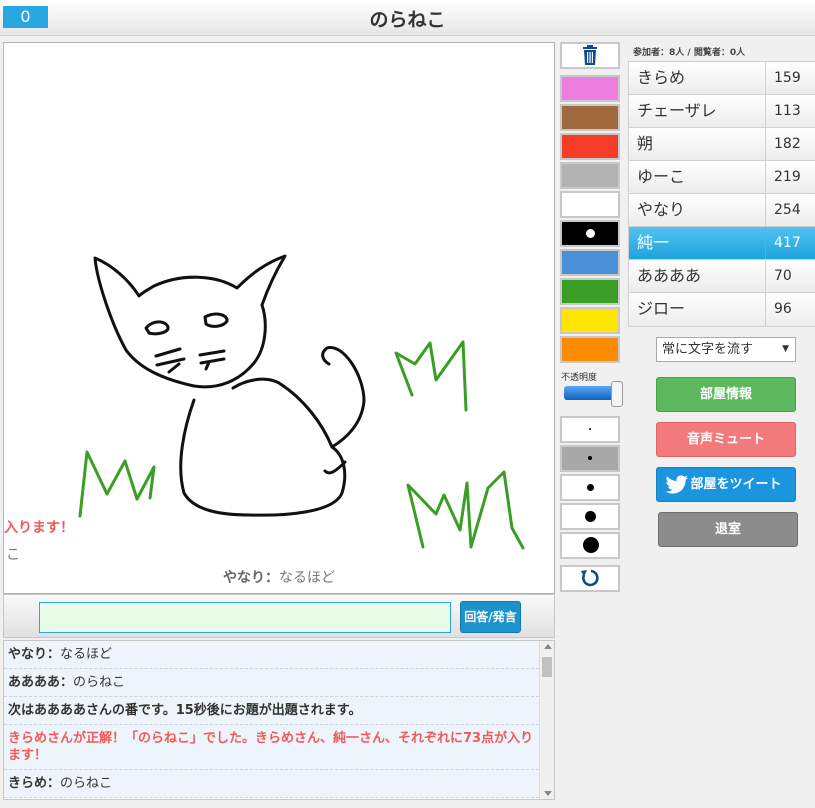  What do you see at coordinates (579, 378) in the screenshot?
I see `opacity-label: 不透明度` at bounding box center [579, 378].